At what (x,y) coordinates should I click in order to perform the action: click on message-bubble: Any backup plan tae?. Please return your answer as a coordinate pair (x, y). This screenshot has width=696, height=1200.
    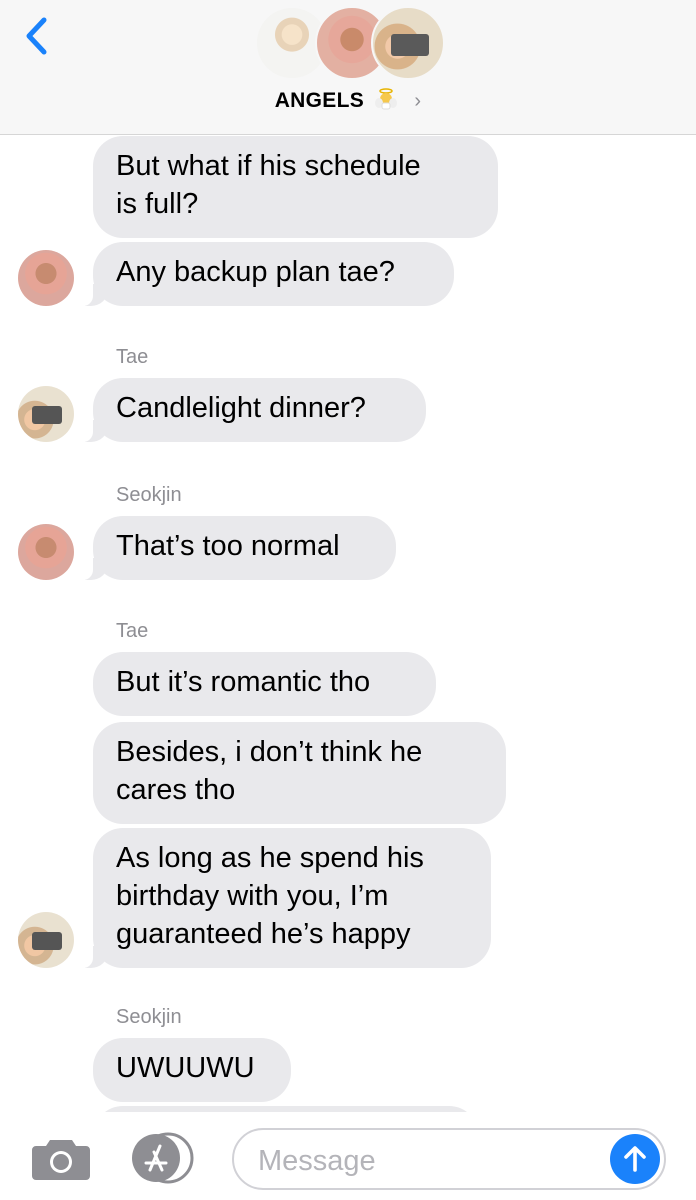
    Looking at the image, I should click on (266, 274).